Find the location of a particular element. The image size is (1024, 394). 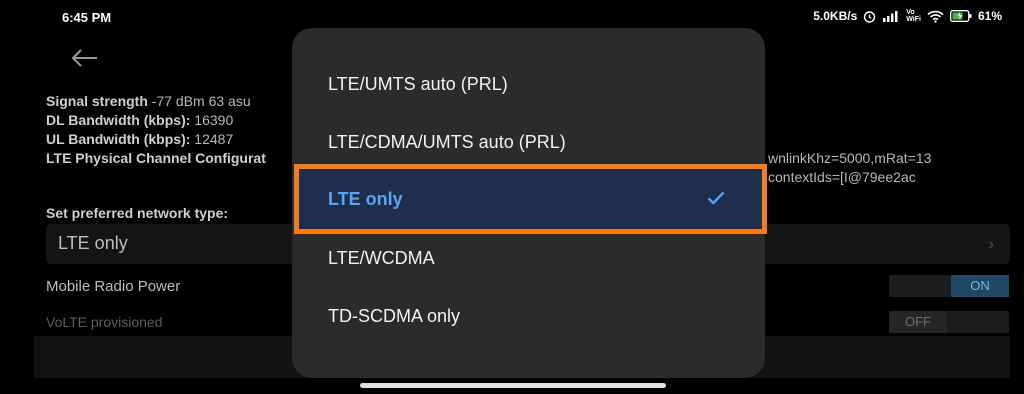

option-label: LTE/CDMA/UMTS auto (PRL) is located at coordinates (447, 142).